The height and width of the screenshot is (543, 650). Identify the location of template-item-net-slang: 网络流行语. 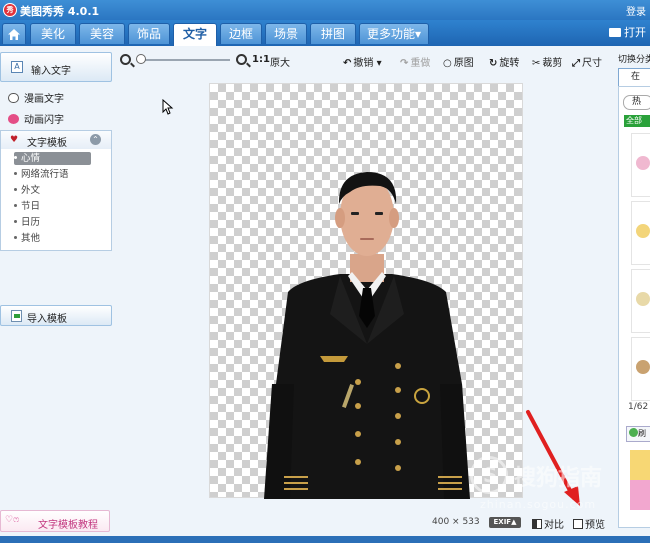
(52, 174).